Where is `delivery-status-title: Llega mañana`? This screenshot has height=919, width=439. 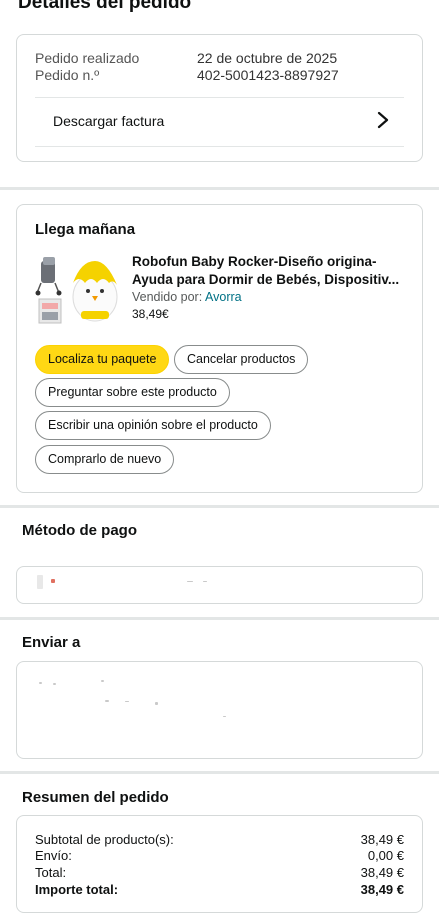
delivery-status-title: Llega mañana is located at coordinates (85, 229).